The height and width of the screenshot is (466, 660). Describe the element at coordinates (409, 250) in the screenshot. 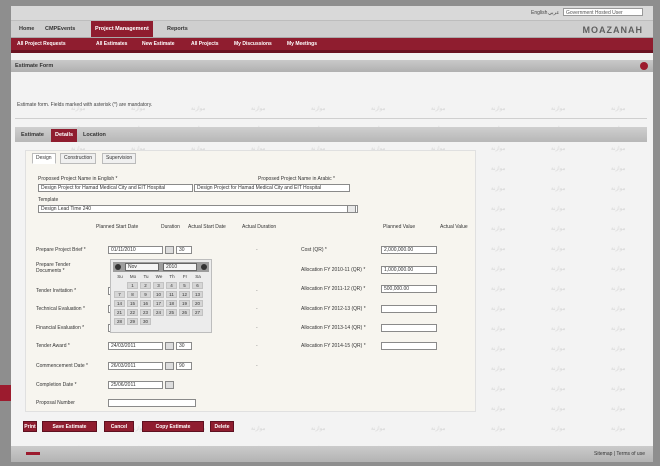

I see `value-field: 2,000,000.00` at that location.